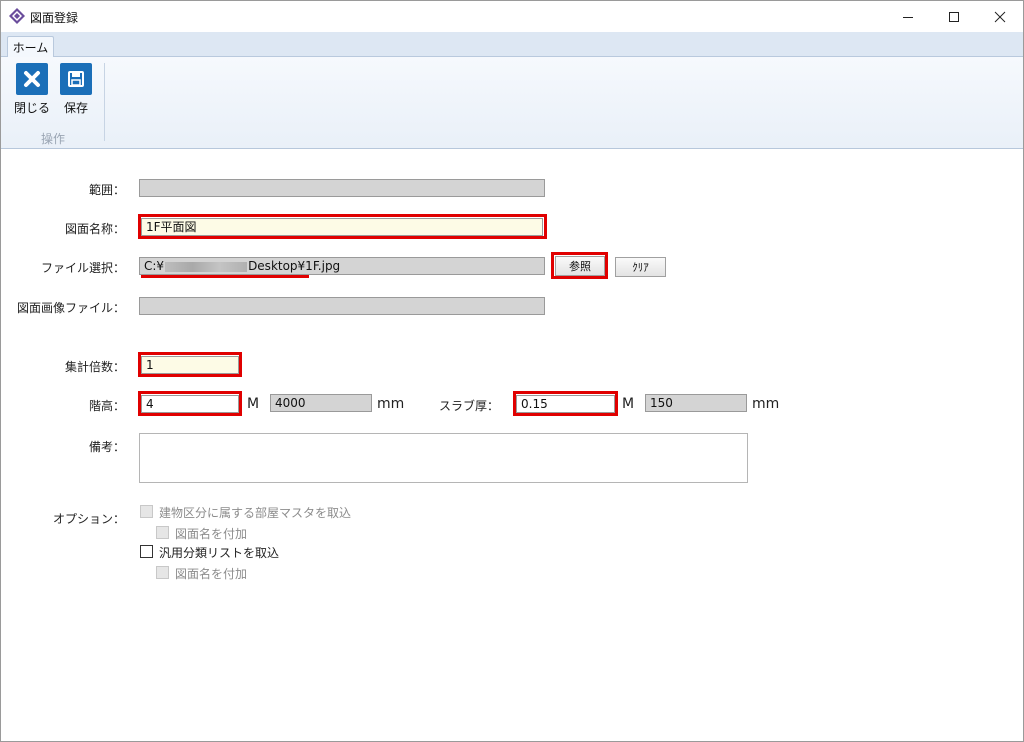  I want to click on minimize-button, so click(908, 16).